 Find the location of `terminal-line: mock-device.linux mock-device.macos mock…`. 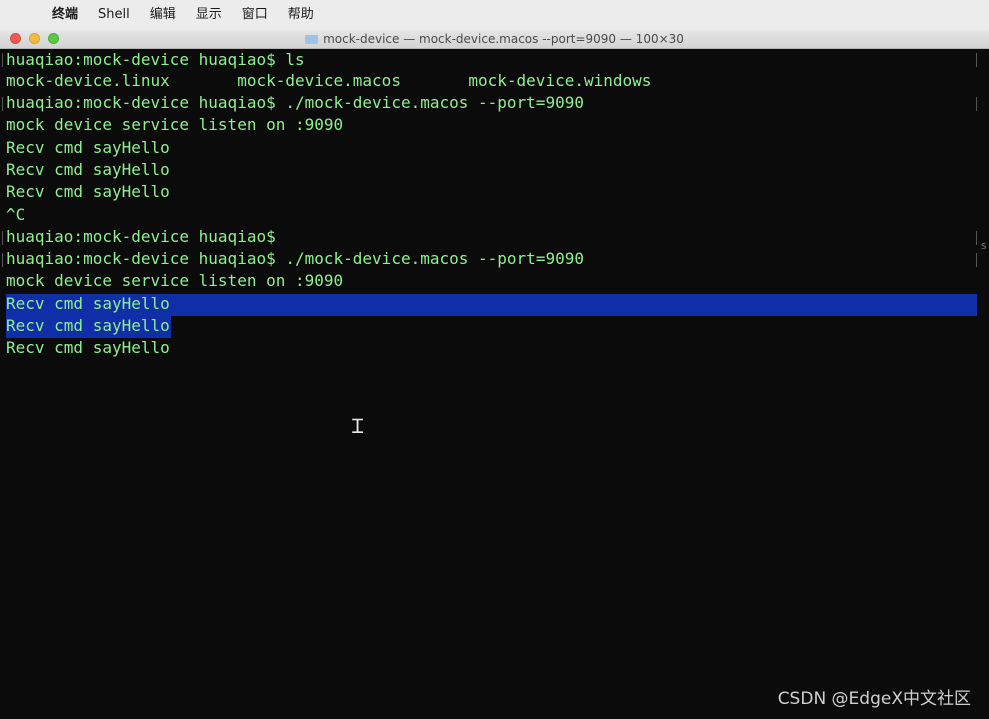

terminal-line: mock-device.linux mock-device.macos mock… is located at coordinates (329, 80).